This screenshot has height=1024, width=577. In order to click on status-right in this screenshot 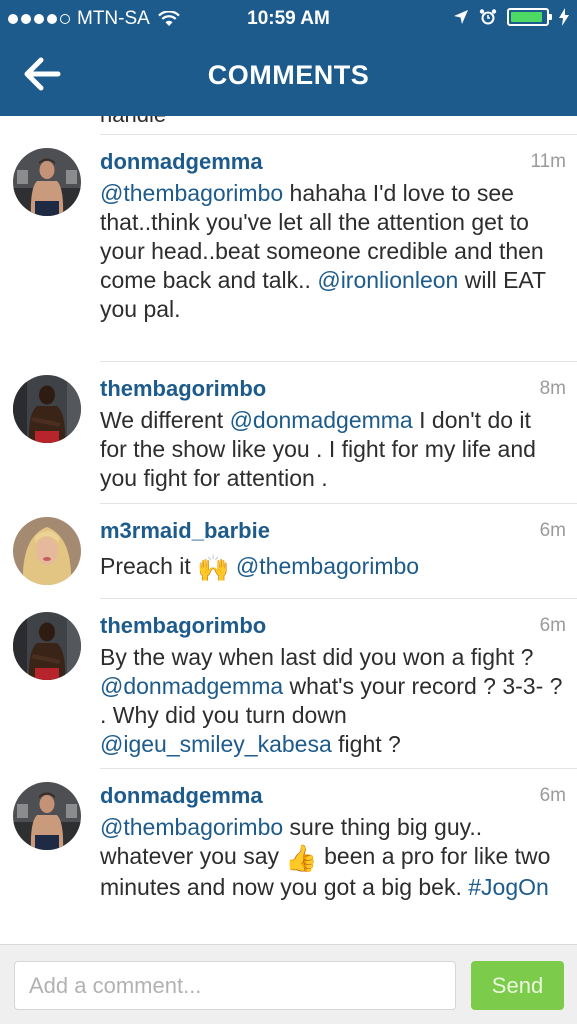, I will do `click(511, 17)`.